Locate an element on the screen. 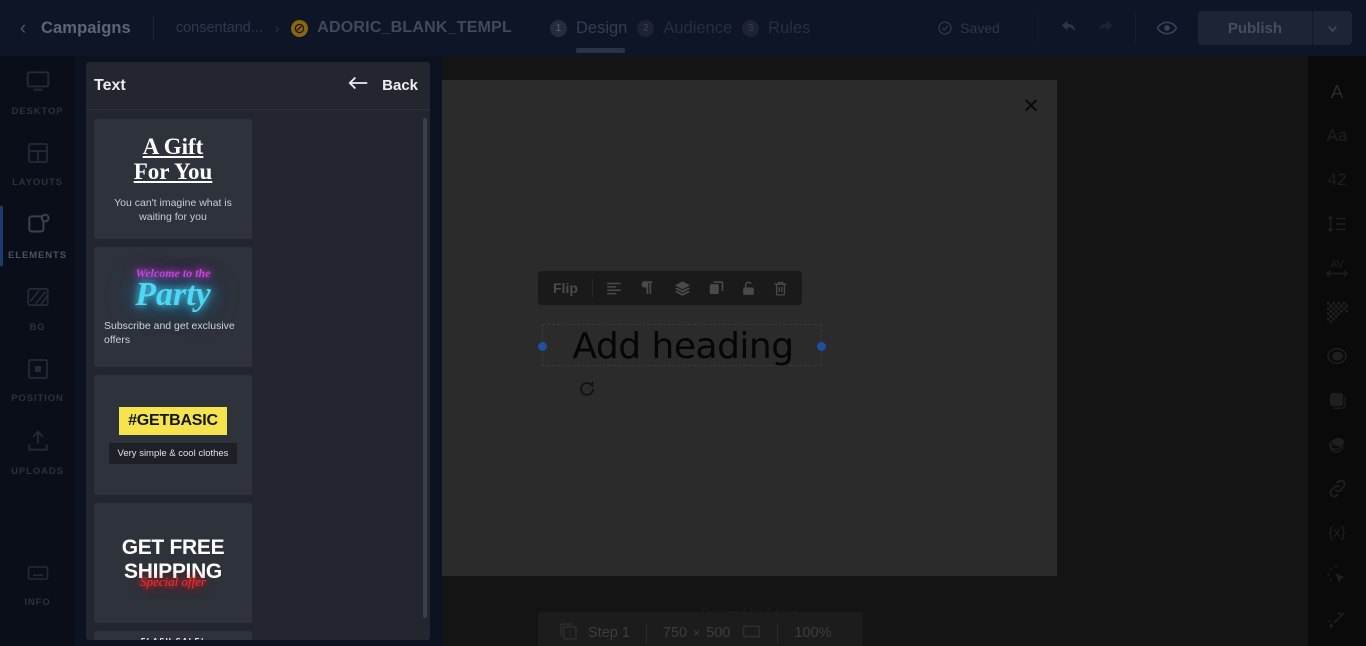 The image size is (1366, 646). link-icon is located at coordinates (1337, 488).